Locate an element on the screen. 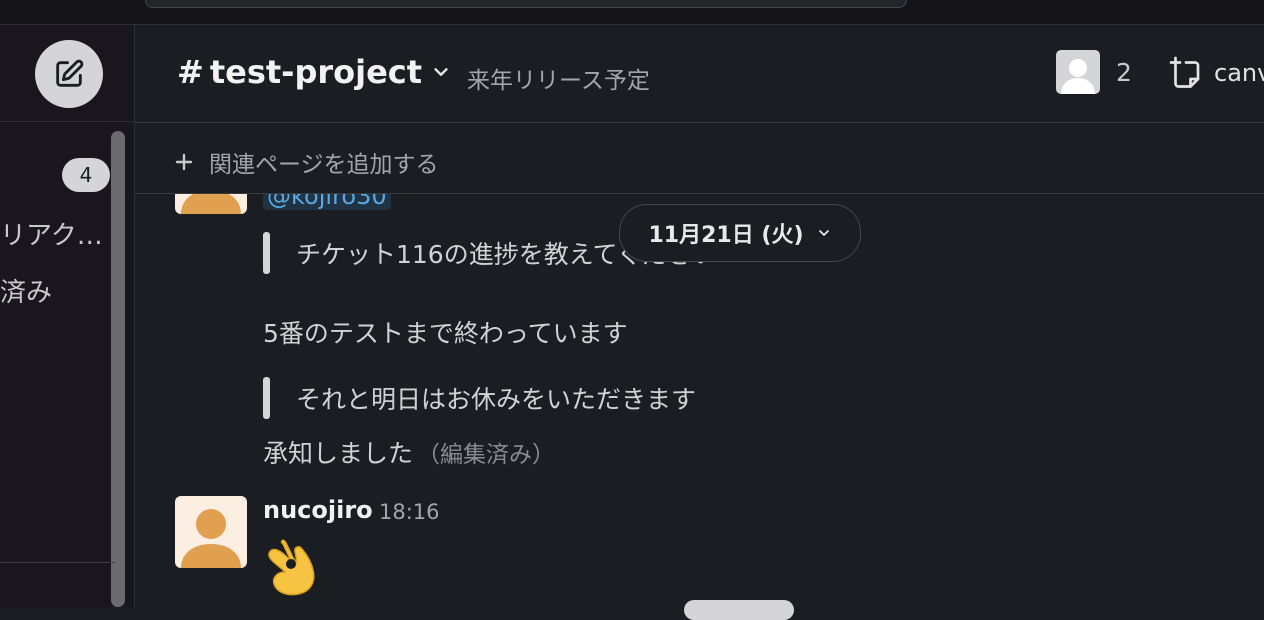  message-text: 承知しました （編集済み） is located at coordinates (409, 452).